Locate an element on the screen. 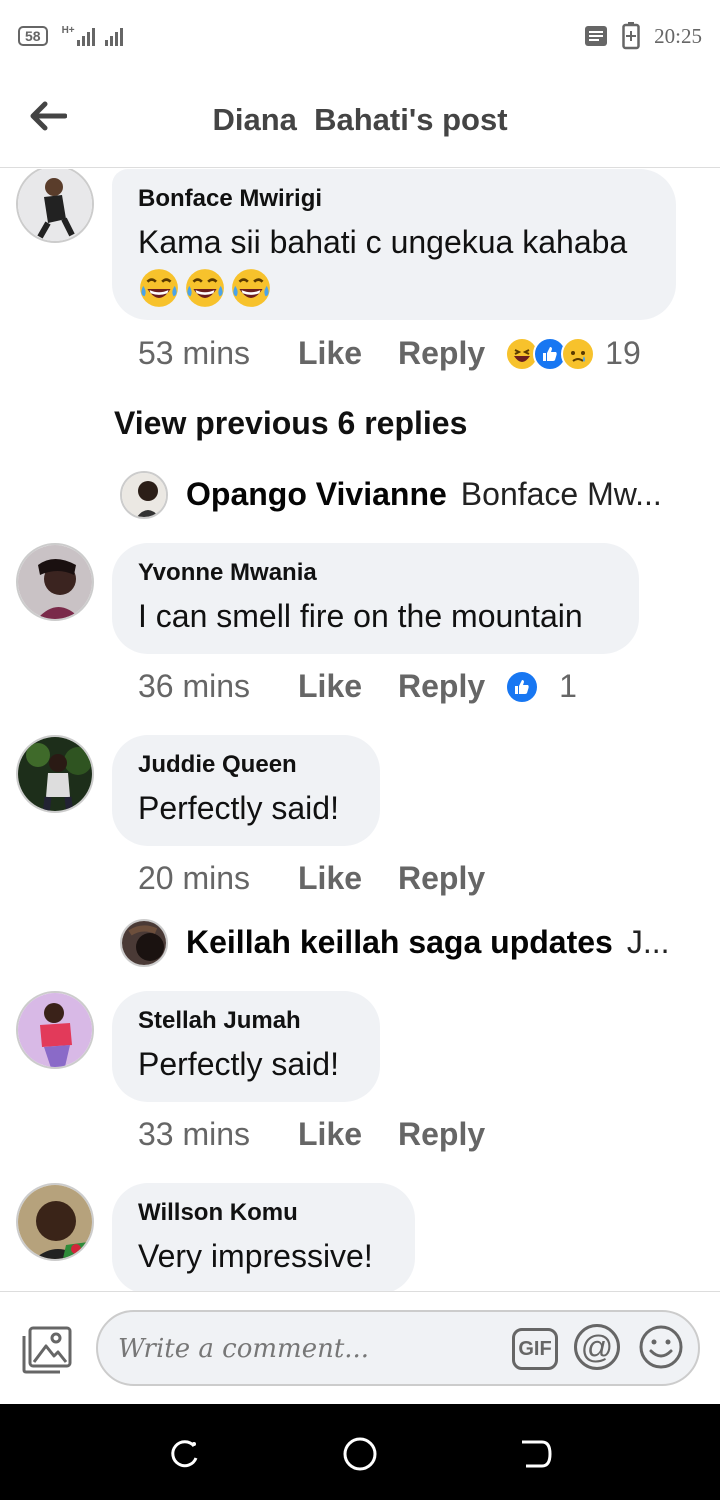 The image size is (720, 1500). laughing-tears-emoji-icon is located at coordinates (207, 287).